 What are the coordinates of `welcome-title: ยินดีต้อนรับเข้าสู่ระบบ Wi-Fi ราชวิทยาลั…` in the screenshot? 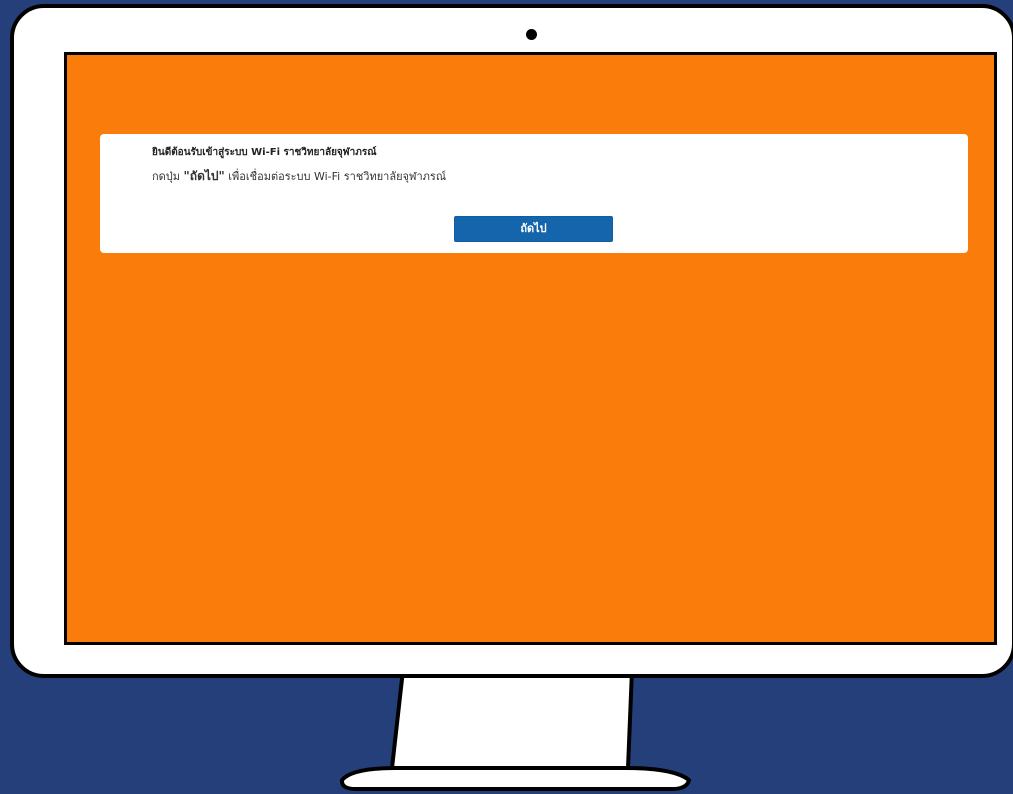 It's located at (264, 152).